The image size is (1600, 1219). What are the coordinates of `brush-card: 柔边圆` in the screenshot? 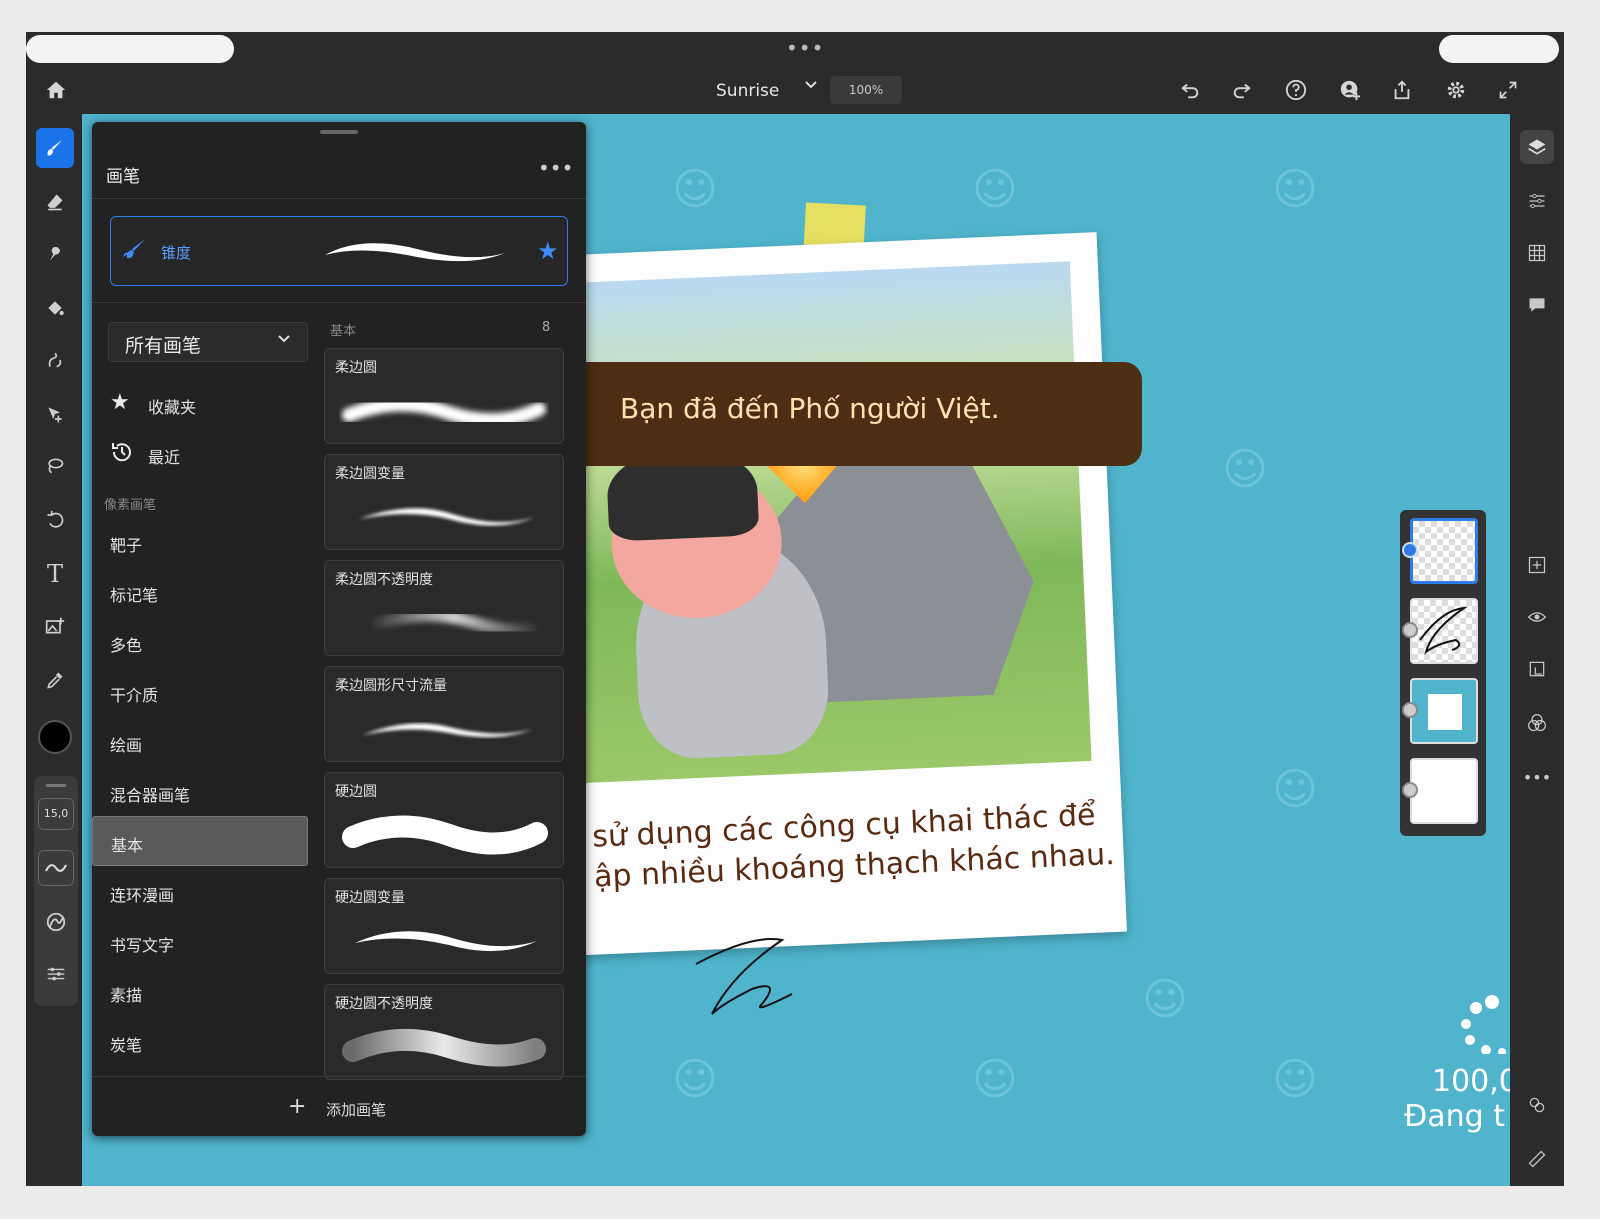 It's located at (444, 396).